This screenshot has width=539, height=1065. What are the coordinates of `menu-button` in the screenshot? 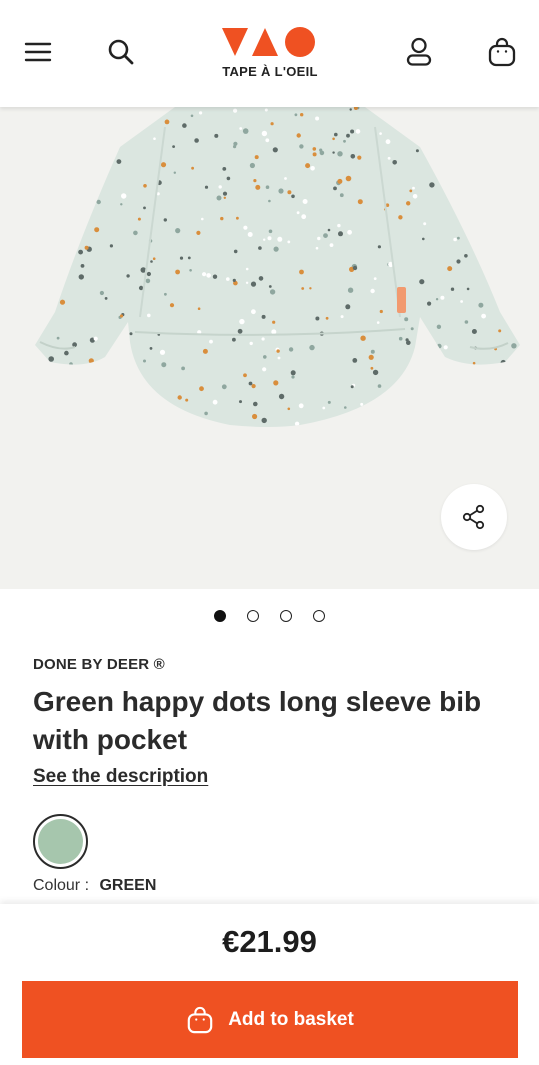 It's located at (38, 52).